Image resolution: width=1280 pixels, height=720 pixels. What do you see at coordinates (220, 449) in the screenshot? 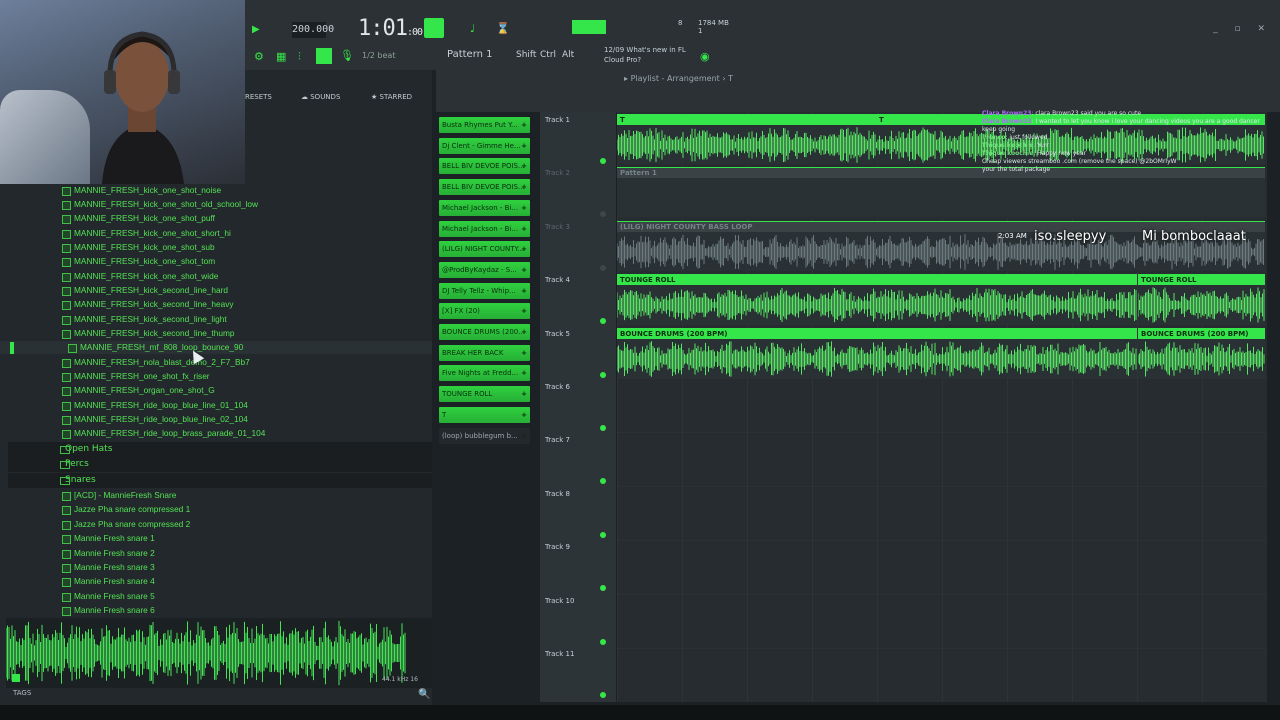
I see `folder-open-hats: Open Hats` at bounding box center [220, 449].